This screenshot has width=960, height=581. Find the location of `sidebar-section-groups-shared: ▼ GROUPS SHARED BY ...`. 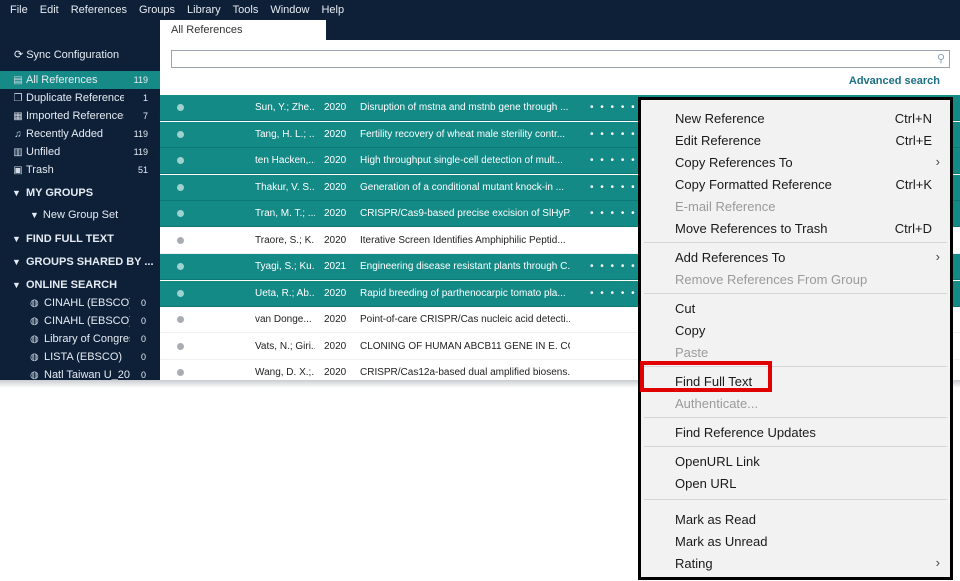

sidebar-section-groups-shared: ▼ GROUPS SHARED BY ... is located at coordinates (80, 262).